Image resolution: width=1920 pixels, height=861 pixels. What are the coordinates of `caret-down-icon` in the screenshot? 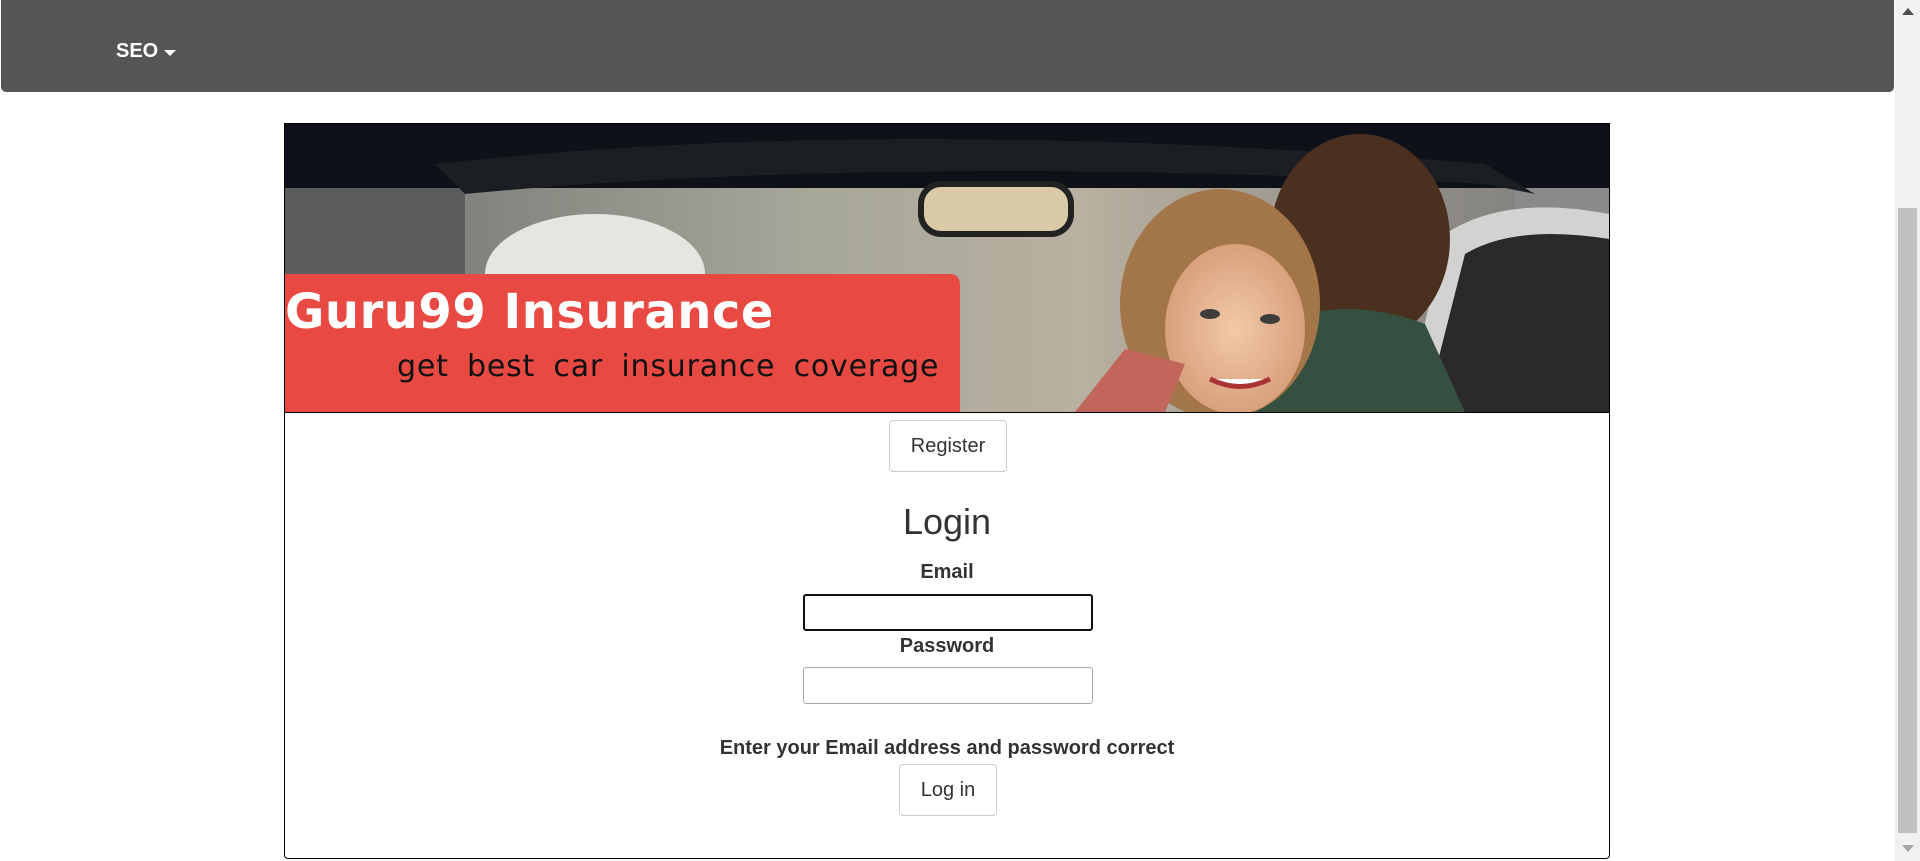 It's located at (170, 53).